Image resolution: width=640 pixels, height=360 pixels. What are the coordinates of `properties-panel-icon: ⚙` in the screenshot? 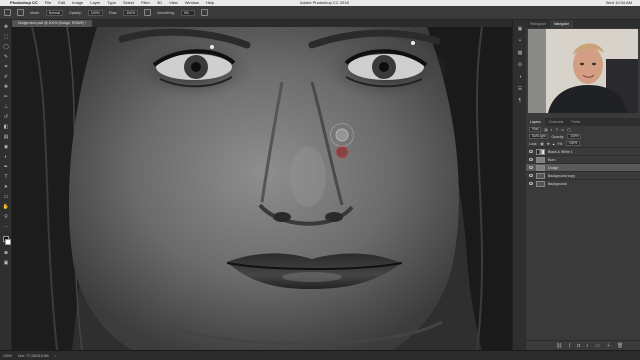 It's located at (520, 65).